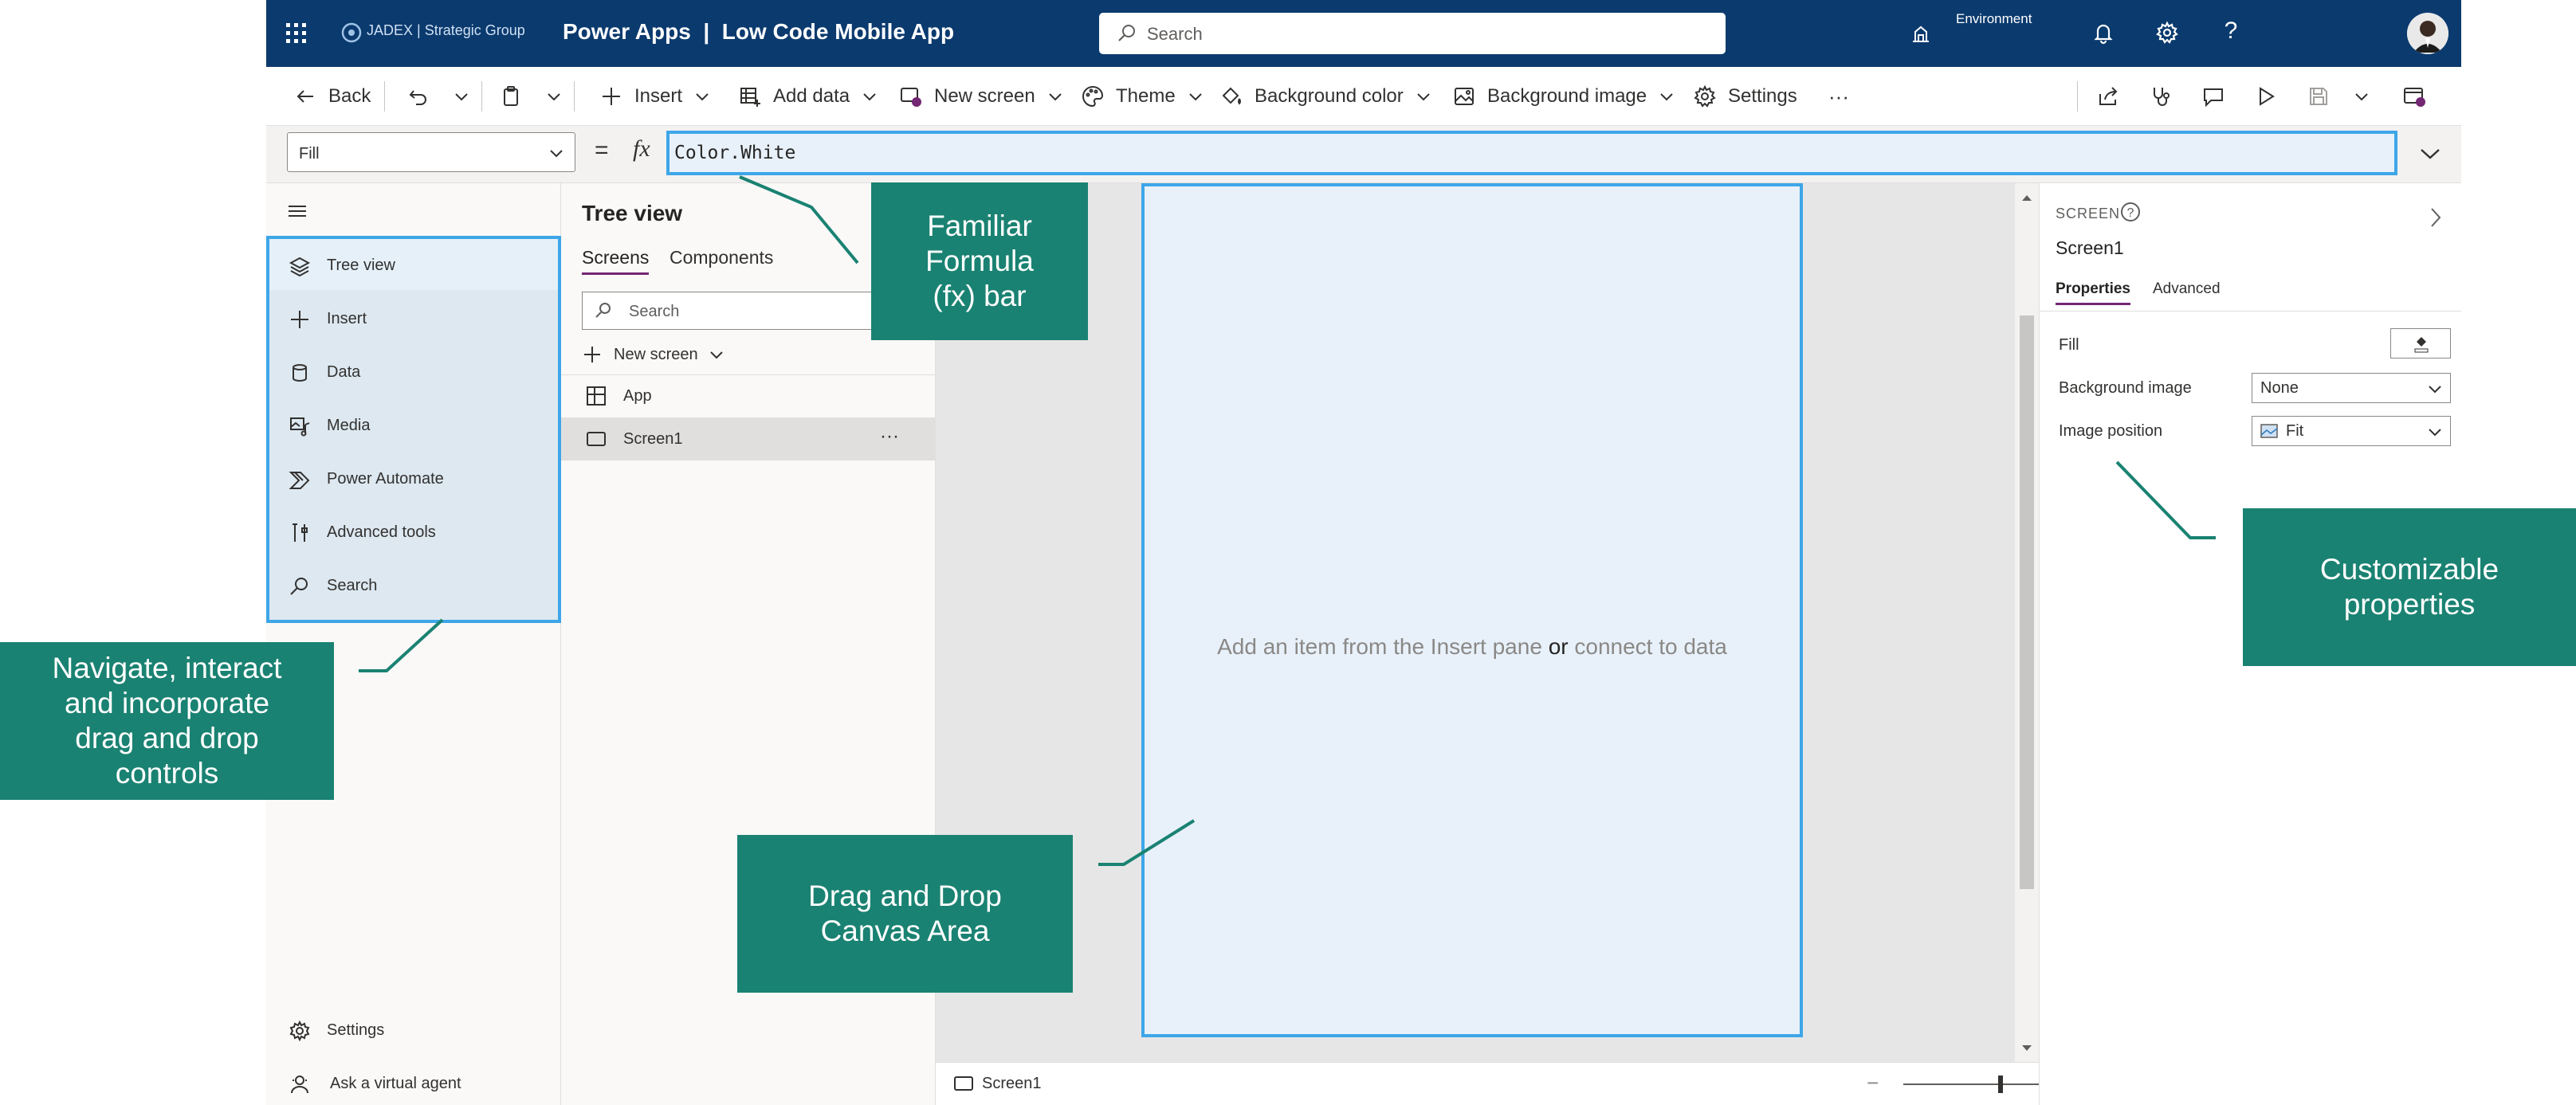 Image resolution: width=2576 pixels, height=1105 pixels. I want to click on nav-connector, so click(401, 645).